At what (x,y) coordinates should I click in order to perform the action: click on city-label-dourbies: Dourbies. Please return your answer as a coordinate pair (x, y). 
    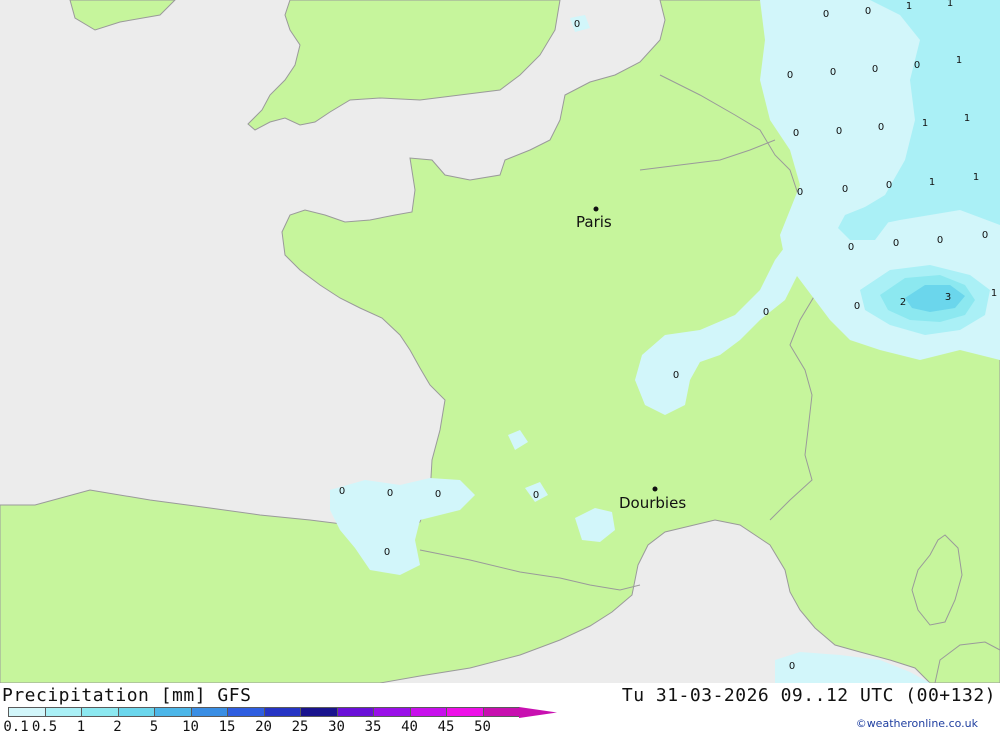
    Looking at the image, I should click on (652, 503).